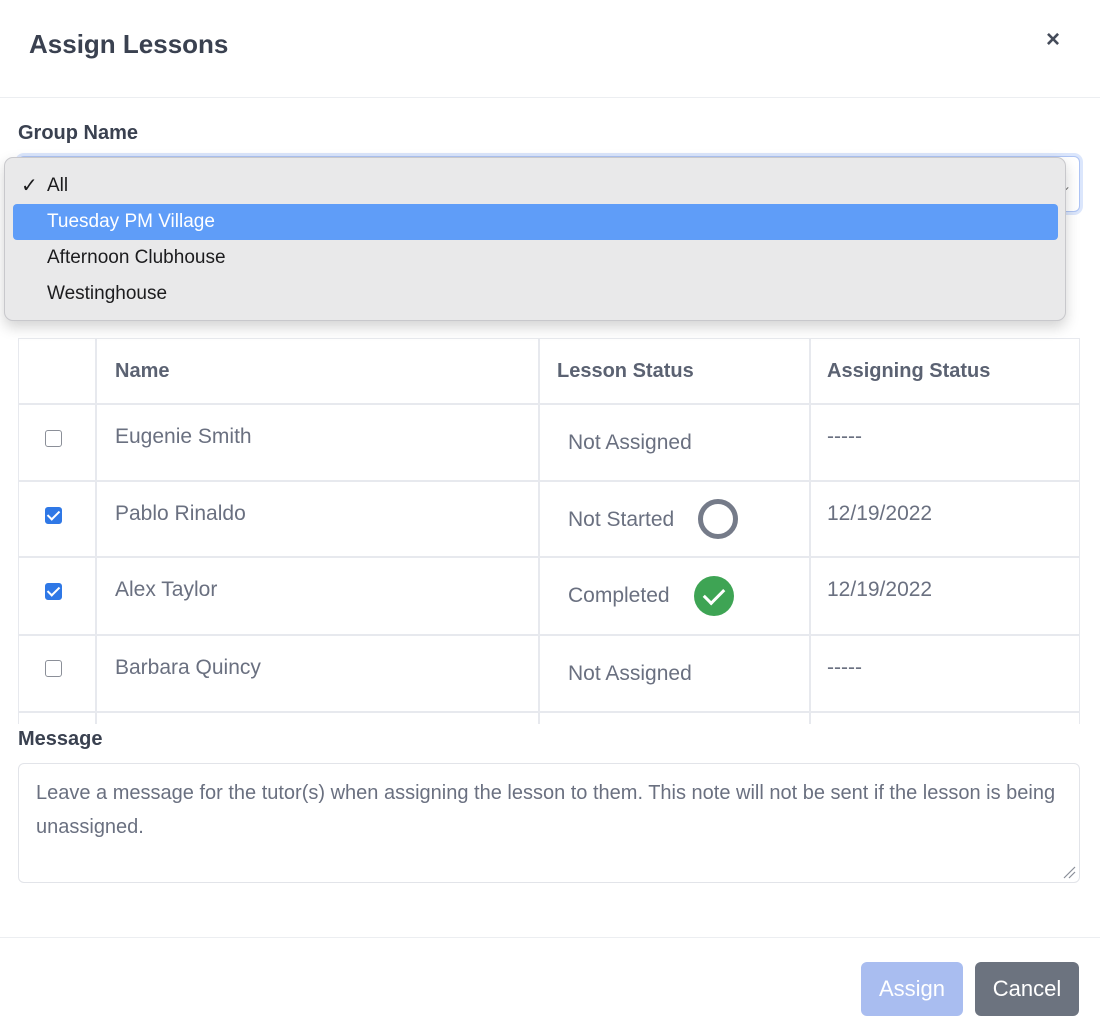 This screenshot has width=1100, height=1032. What do you see at coordinates (535, 222) in the screenshot?
I see `option-tuesday-pm-village: Tuesday PM Village` at bounding box center [535, 222].